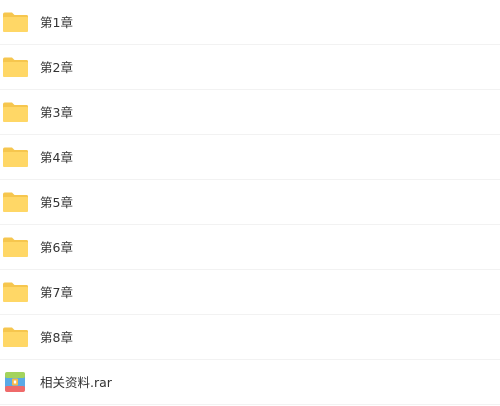  I want to click on folder-row: 第5章, so click(250, 202).